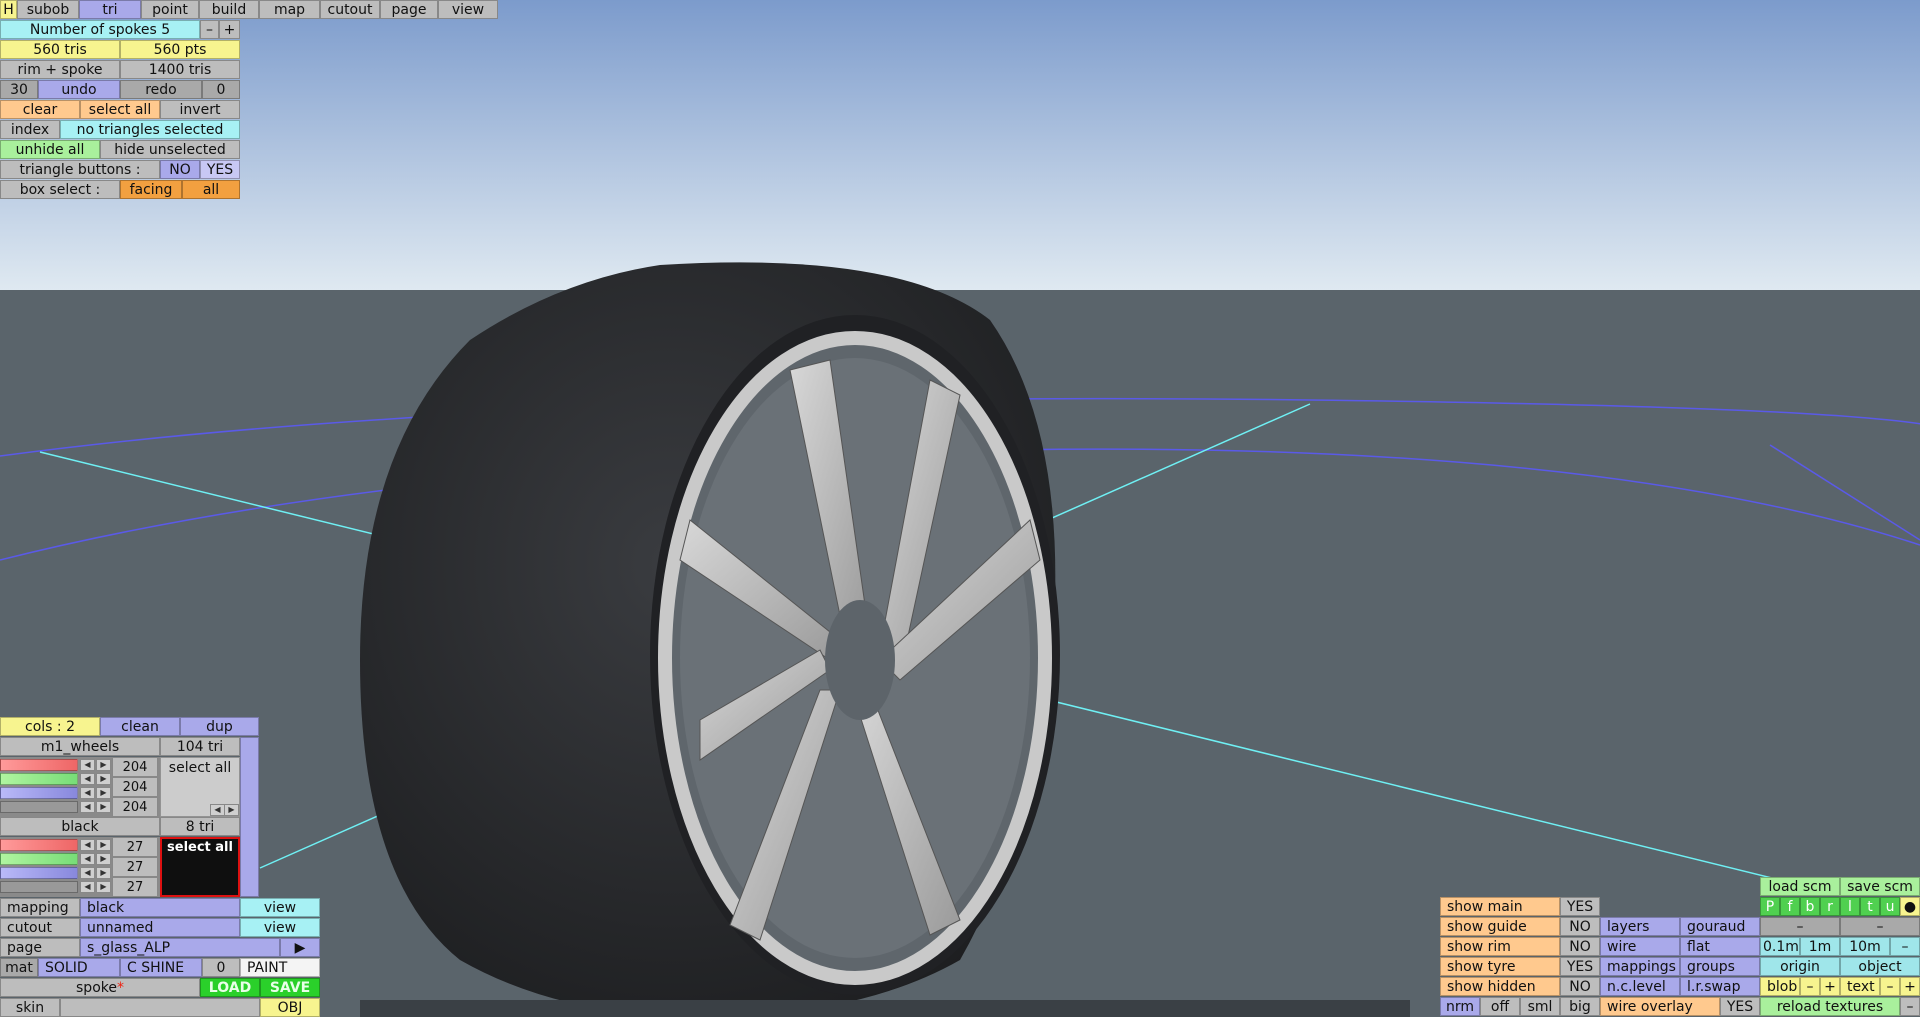  I want to click on view-left: l, so click(1850, 906).